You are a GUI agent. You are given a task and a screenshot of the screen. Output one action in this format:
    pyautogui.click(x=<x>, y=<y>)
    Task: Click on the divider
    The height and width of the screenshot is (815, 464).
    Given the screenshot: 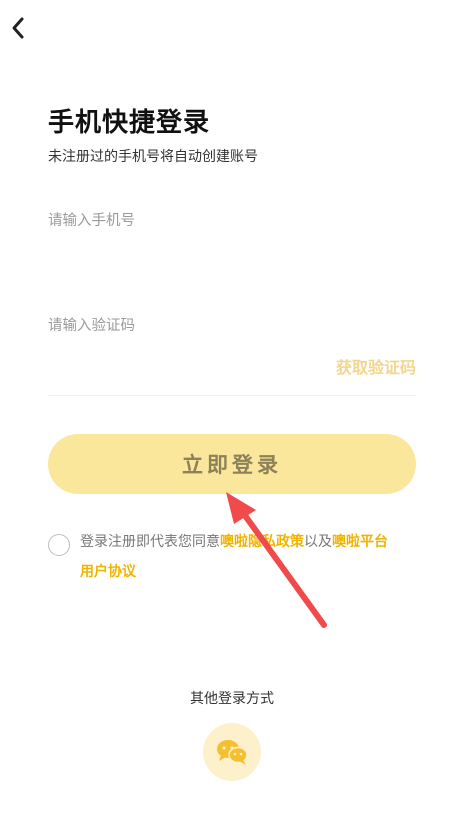 What is the action you would take?
    pyautogui.click(x=232, y=395)
    